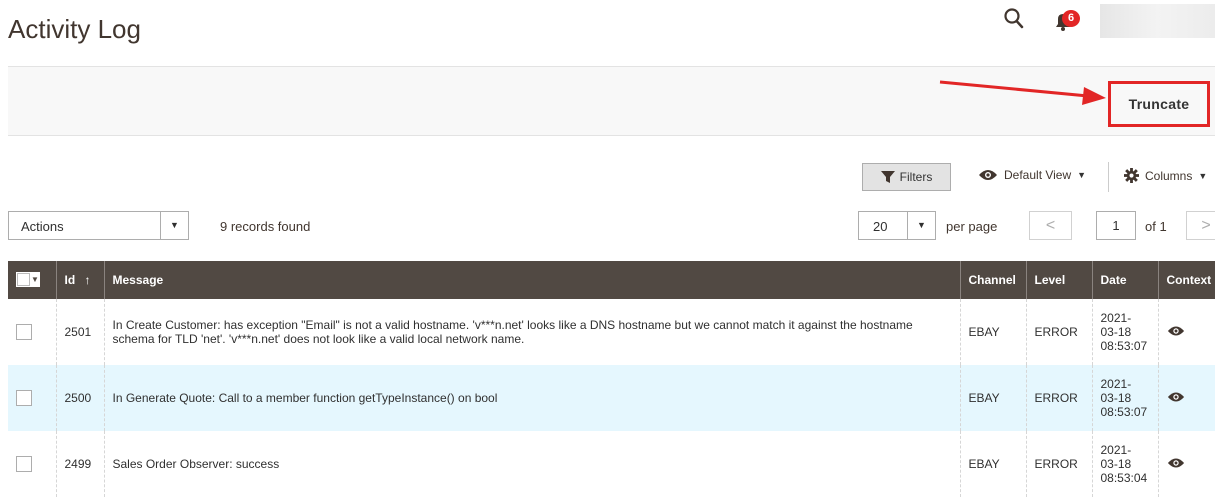  What do you see at coordinates (1157, 21) in the screenshot?
I see `user-menu` at bounding box center [1157, 21].